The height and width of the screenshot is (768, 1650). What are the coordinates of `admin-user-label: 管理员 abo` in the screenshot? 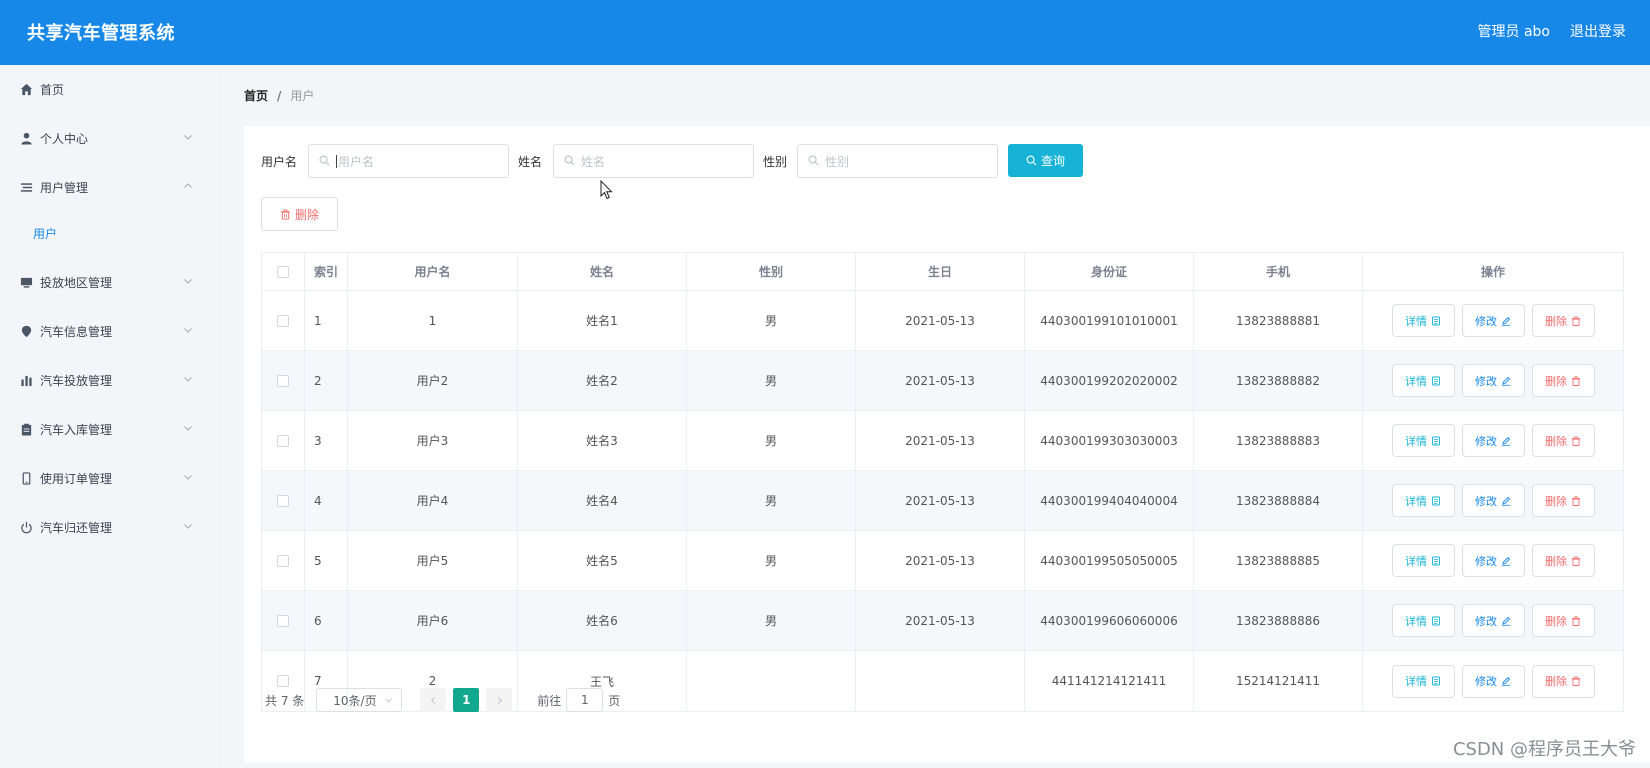 It's located at (1514, 31).